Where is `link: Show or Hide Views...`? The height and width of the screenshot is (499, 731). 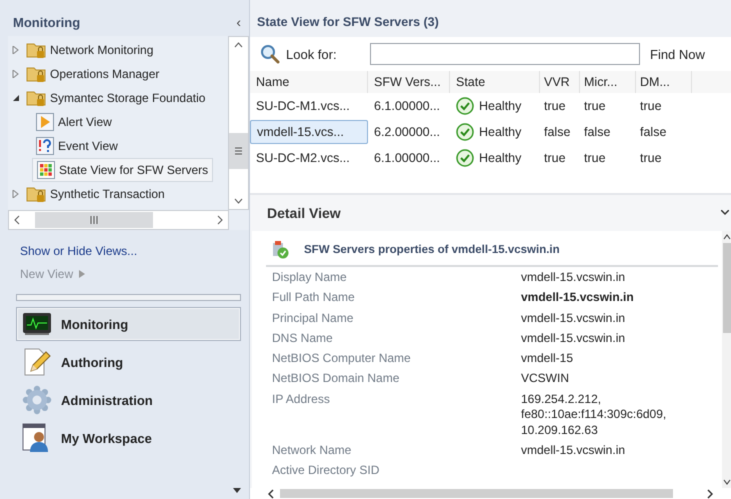 link: Show or Hide Views... is located at coordinates (79, 251).